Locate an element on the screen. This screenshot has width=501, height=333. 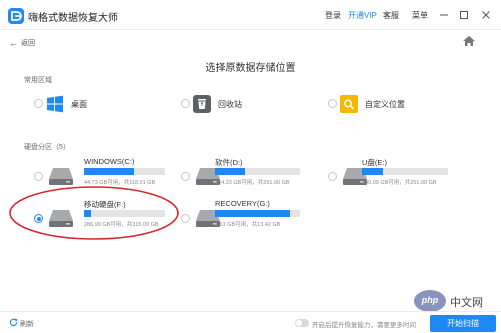
menu-link: 菜单 is located at coordinates (420, 15).